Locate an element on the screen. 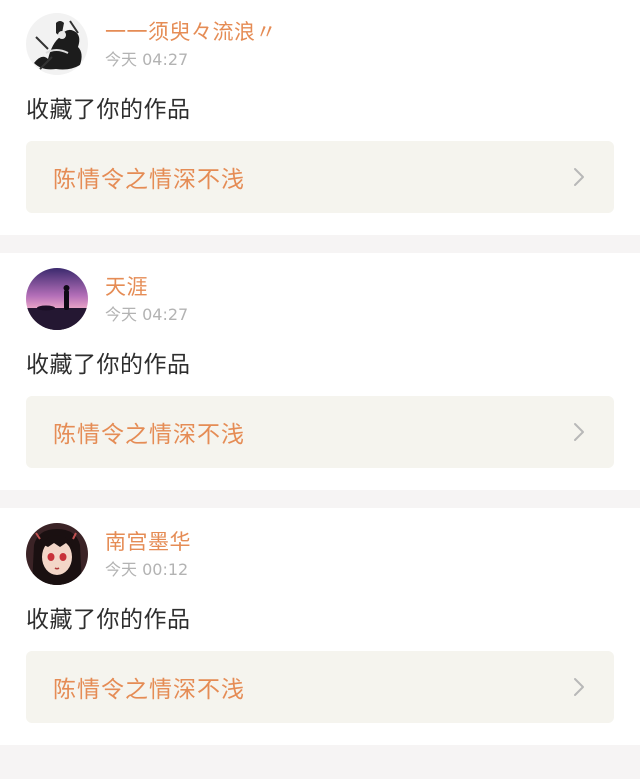 The image size is (640, 779). ink-figure-avatar-icon is located at coordinates (57, 44).